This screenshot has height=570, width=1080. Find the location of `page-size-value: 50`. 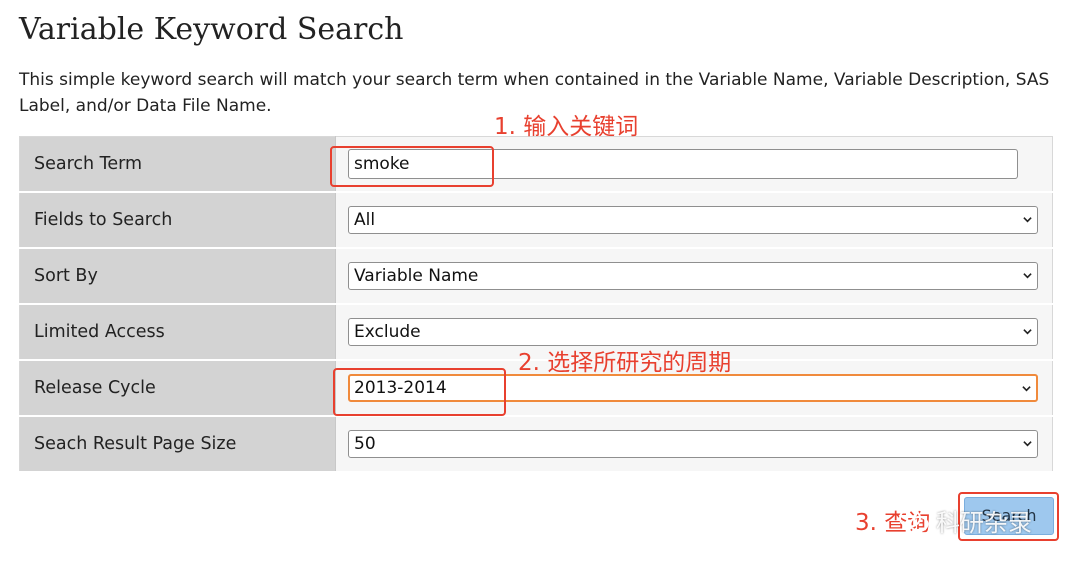

page-size-value: 50 is located at coordinates (365, 444).